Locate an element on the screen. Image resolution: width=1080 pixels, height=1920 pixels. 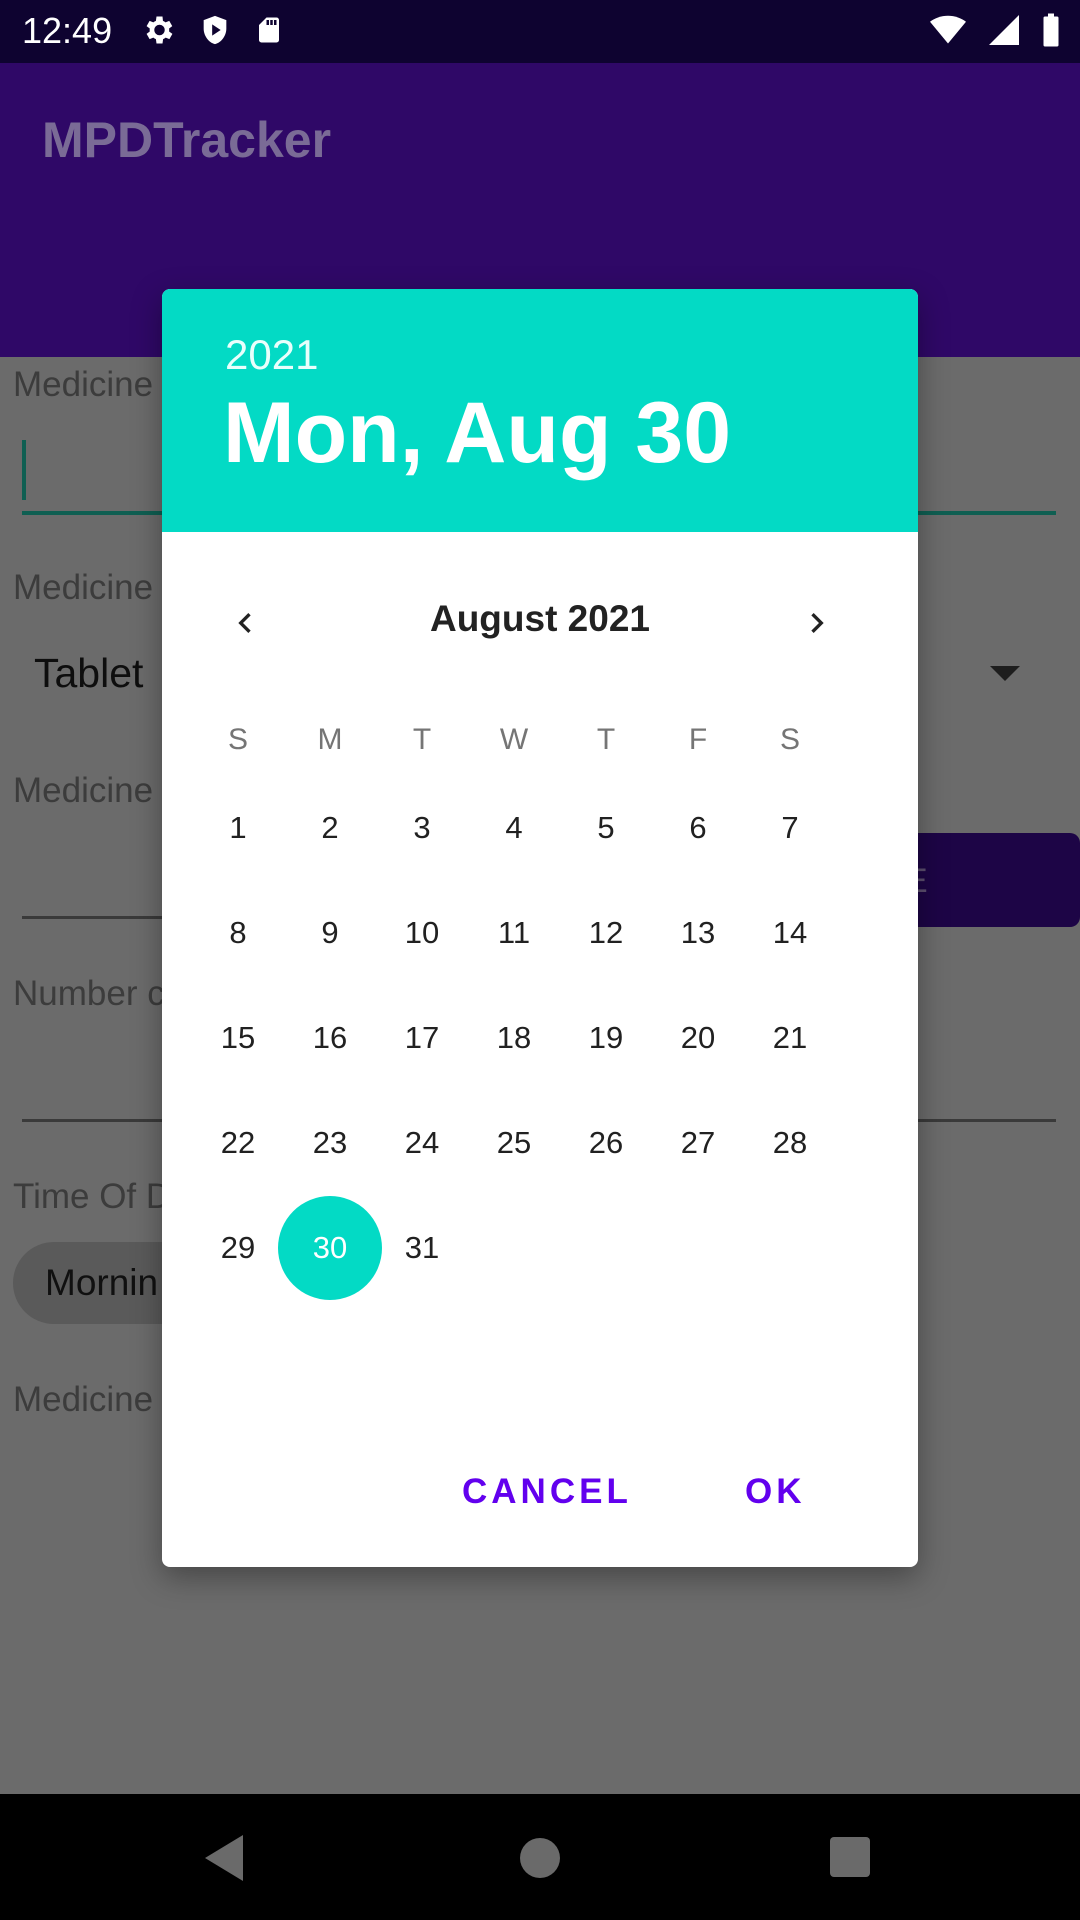
calendar-day: 7 is located at coordinates (790, 827).